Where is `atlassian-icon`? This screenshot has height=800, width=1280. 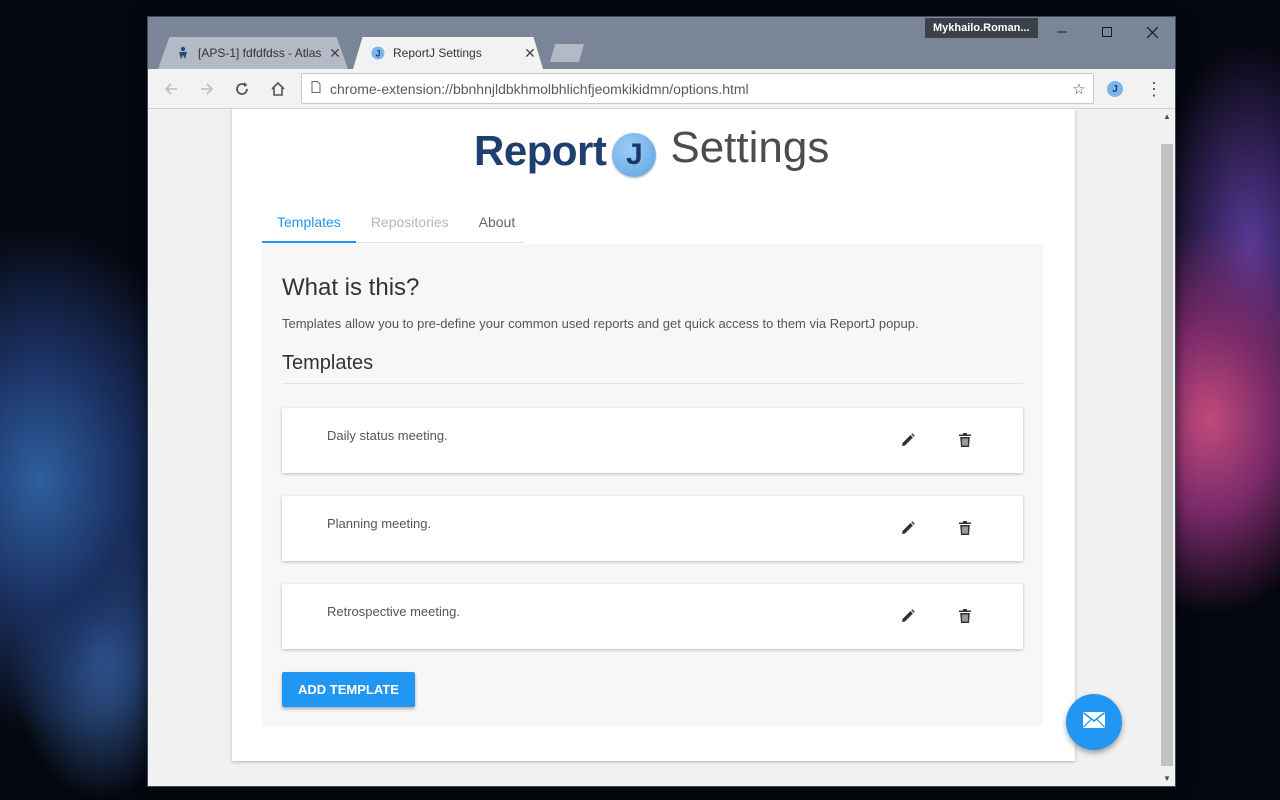 atlassian-icon is located at coordinates (183, 53).